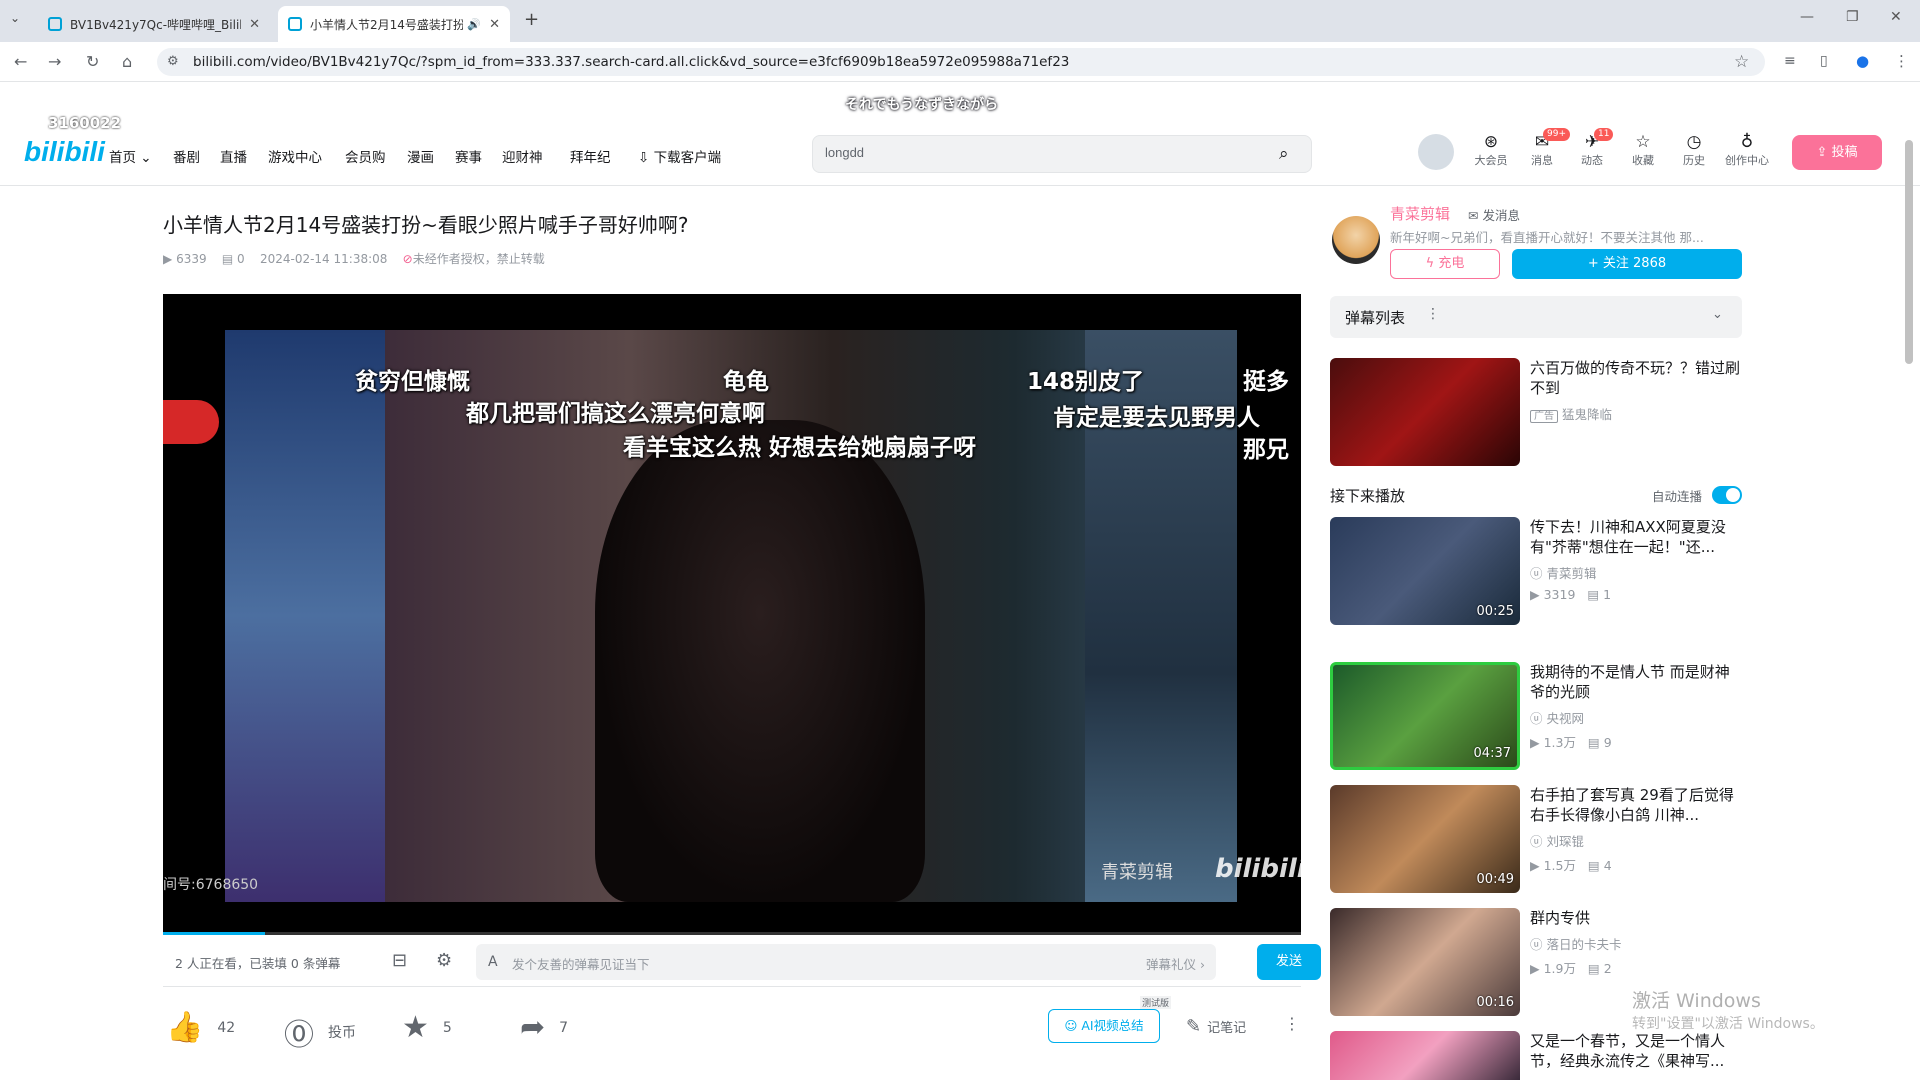  I want to click on ai-summary-button: ☺ AI视频总结, so click(1104, 1026).